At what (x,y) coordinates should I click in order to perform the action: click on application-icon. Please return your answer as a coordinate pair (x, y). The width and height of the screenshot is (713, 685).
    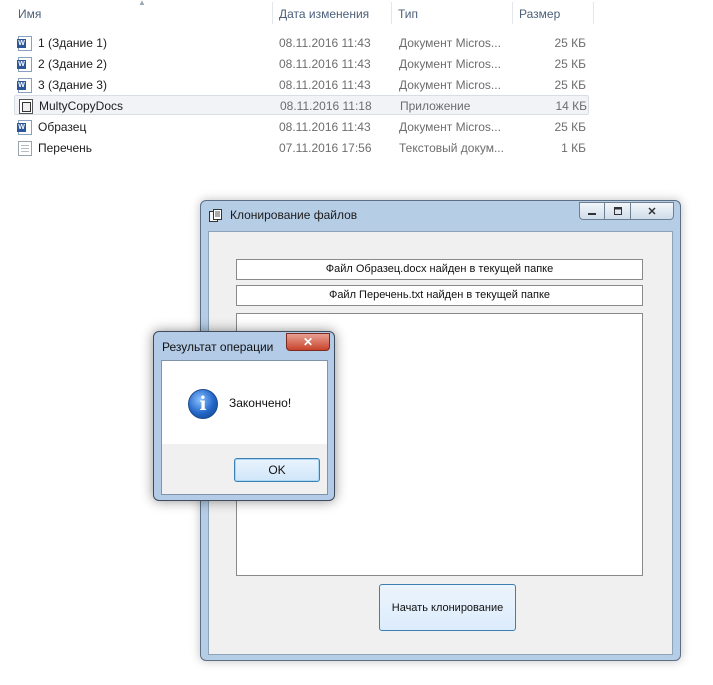
    Looking at the image, I should click on (26, 106).